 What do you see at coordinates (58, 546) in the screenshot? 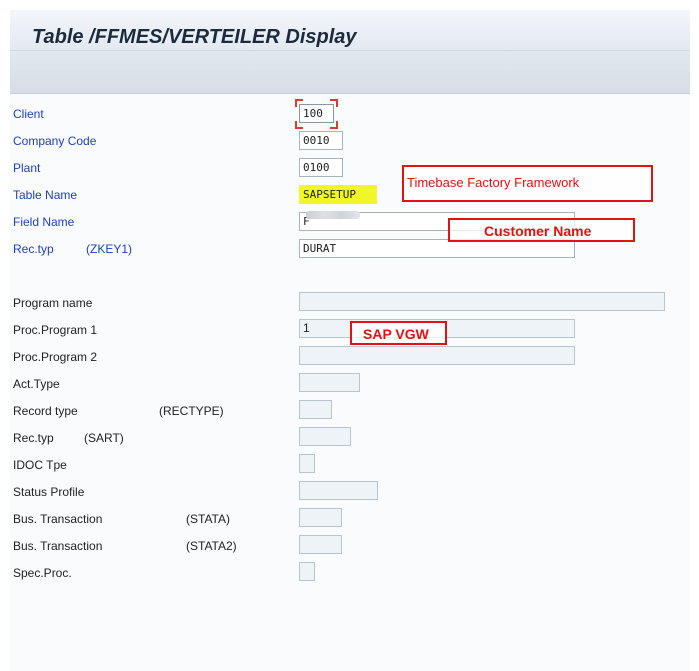
I see `bus-transaction-stata2-label: Bus. Transaction` at bounding box center [58, 546].